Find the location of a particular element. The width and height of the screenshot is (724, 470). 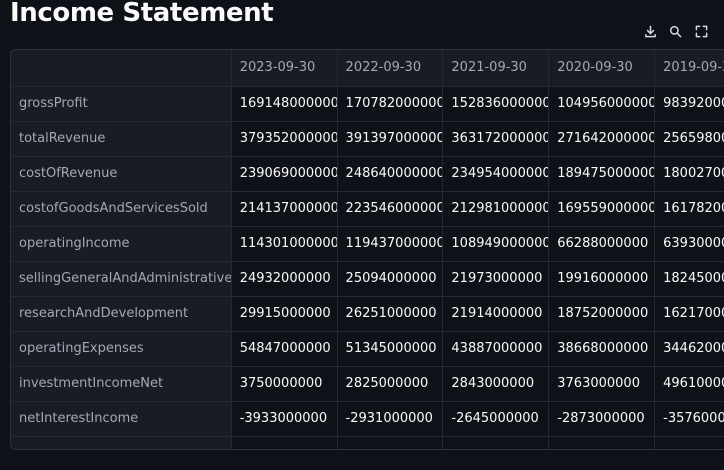

row-label: totalRevenue is located at coordinates (121, 139).